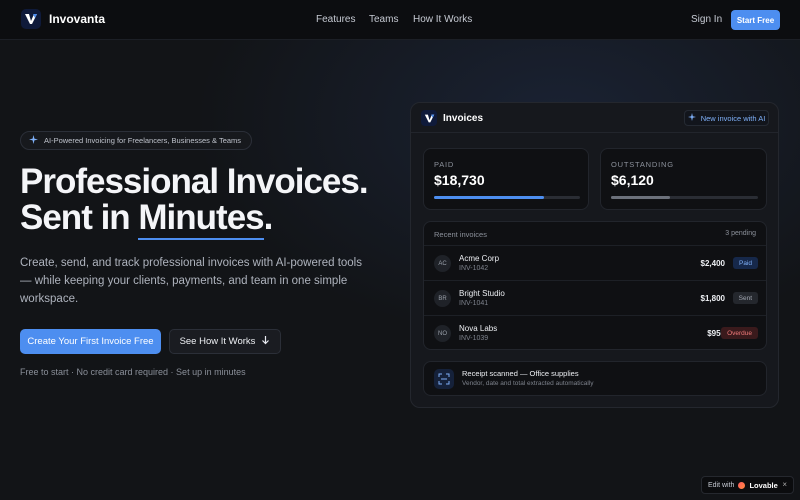 Image resolution: width=800 pixels, height=500 pixels. What do you see at coordinates (745, 263) in the screenshot?
I see `status-badge: Paid` at bounding box center [745, 263].